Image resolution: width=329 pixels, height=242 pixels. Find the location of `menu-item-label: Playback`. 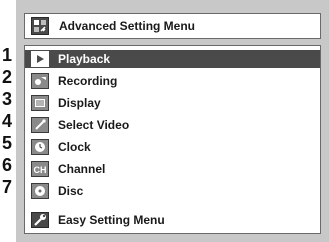

menu-item-label: Playback is located at coordinates (84, 59).